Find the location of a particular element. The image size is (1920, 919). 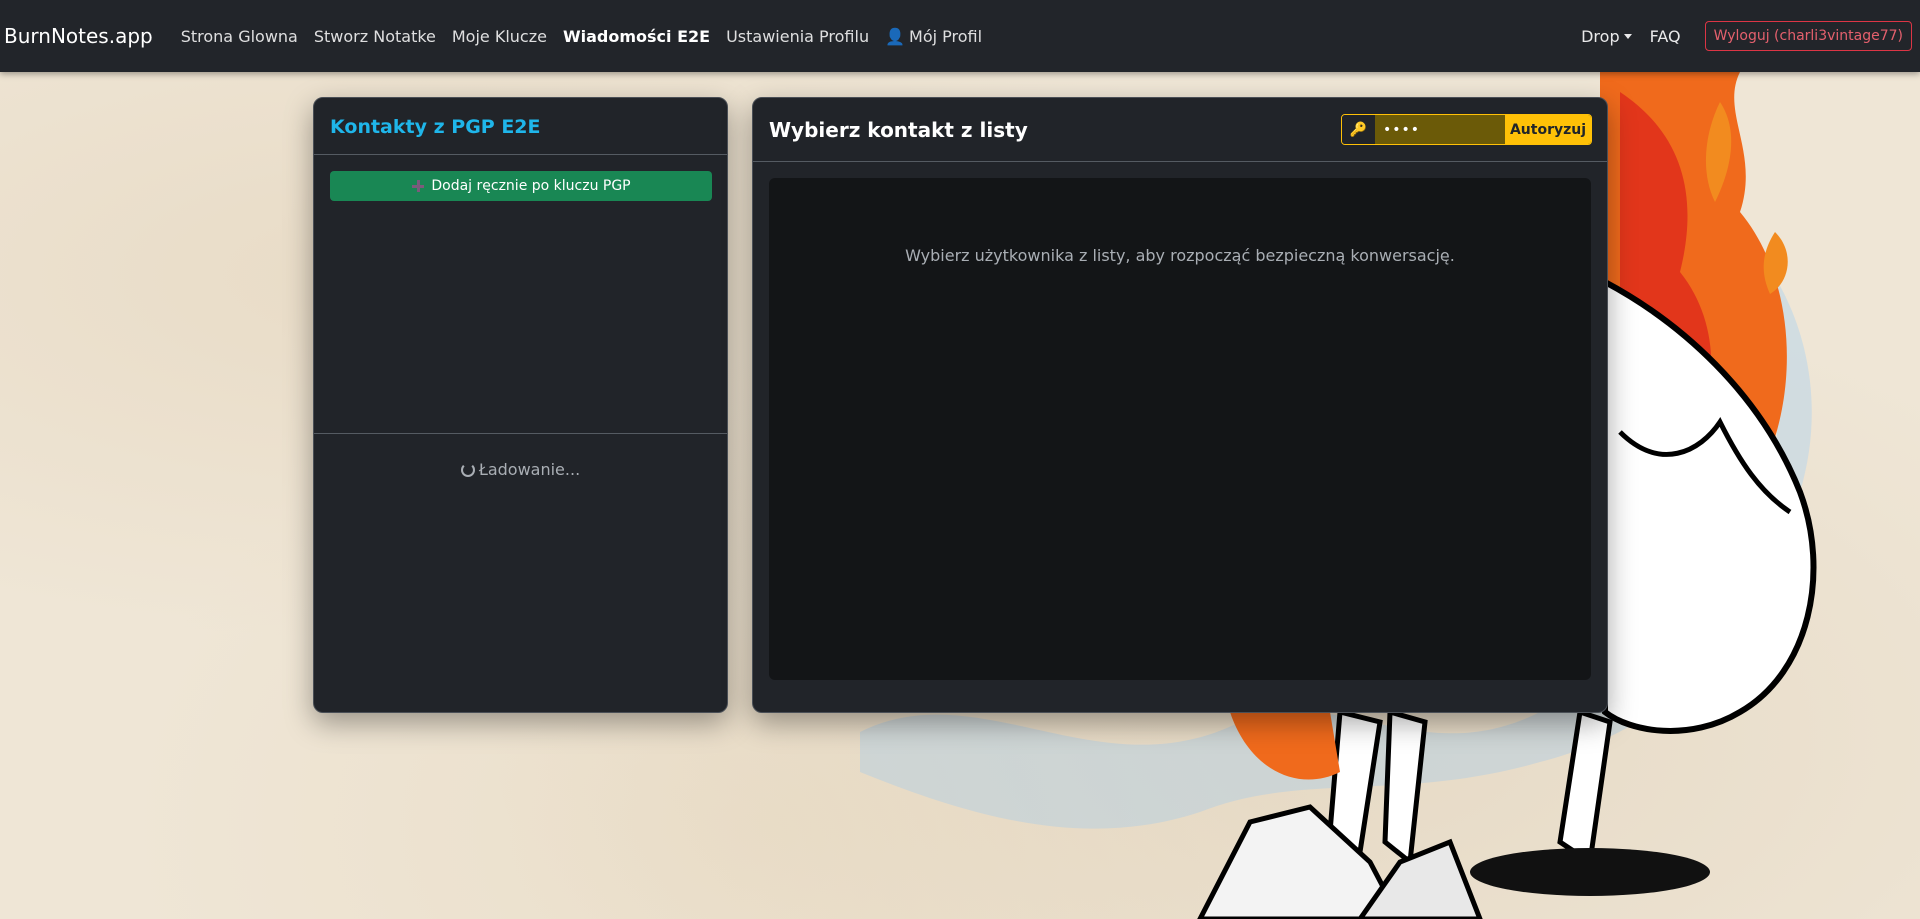

nav-link-e2e-messages: Wiadomości E2E is located at coordinates (636, 36).